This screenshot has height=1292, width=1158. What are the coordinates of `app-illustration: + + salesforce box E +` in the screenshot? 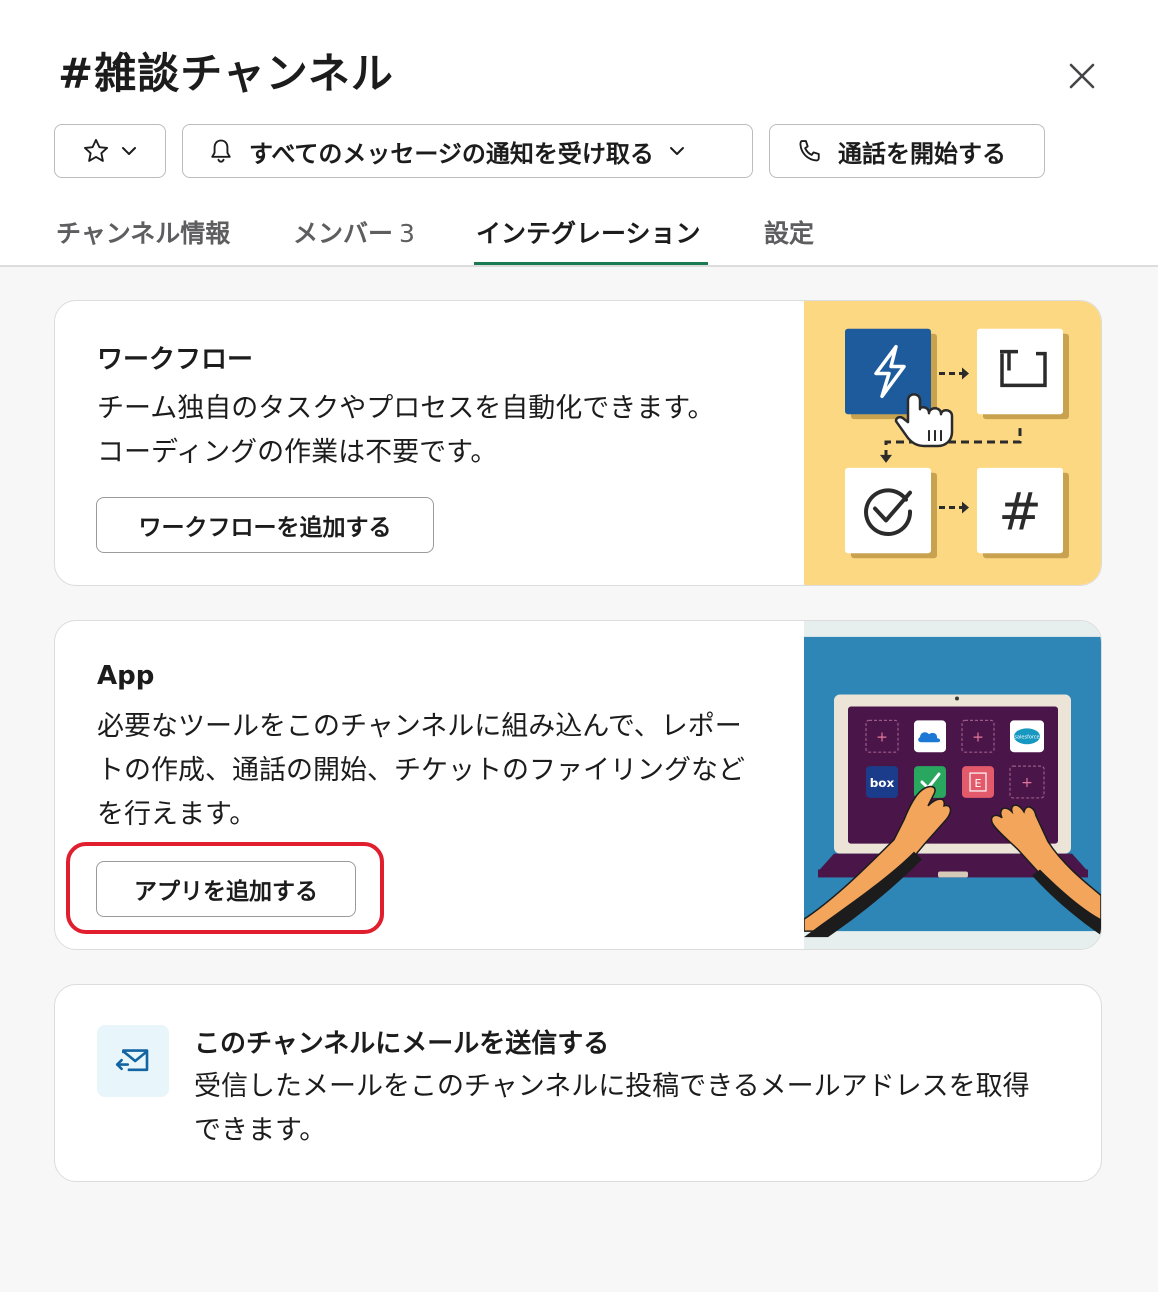 It's located at (952, 785).